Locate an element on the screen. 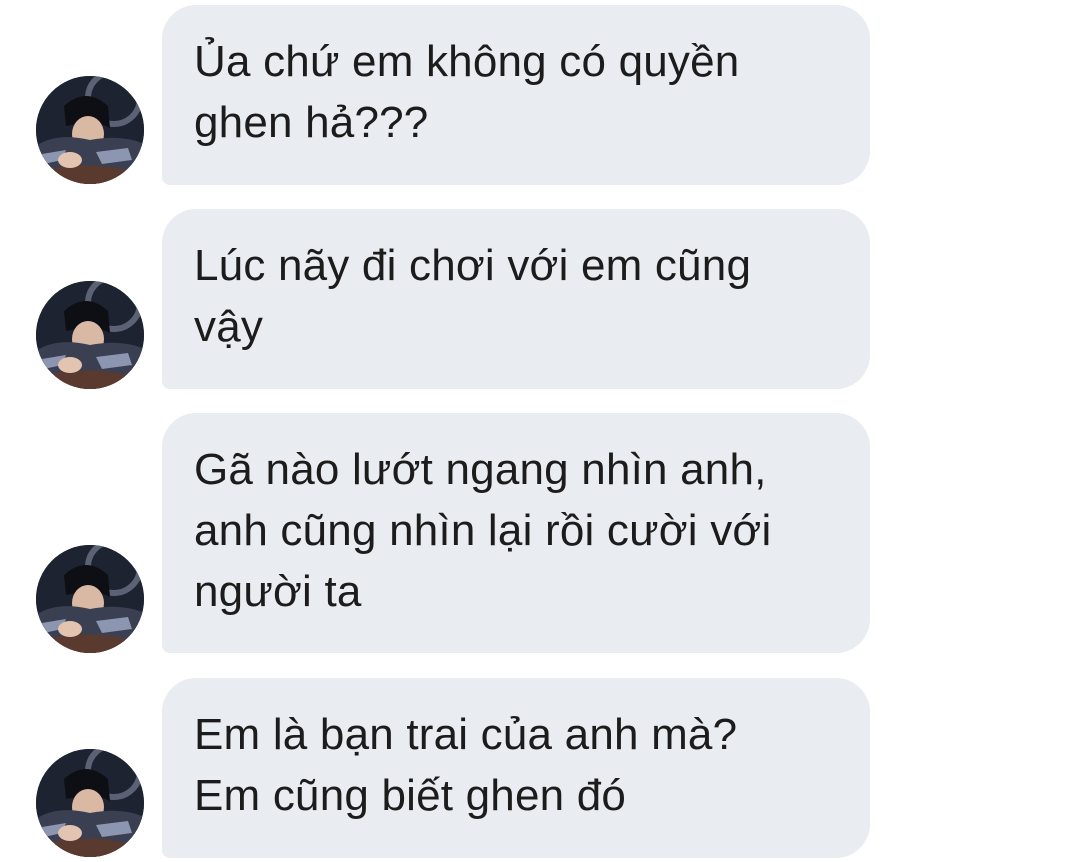 The width and height of the screenshot is (1080, 862). message-text-line: Lúc nãy đi chơi với em cũng is located at coordinates (473, 265).